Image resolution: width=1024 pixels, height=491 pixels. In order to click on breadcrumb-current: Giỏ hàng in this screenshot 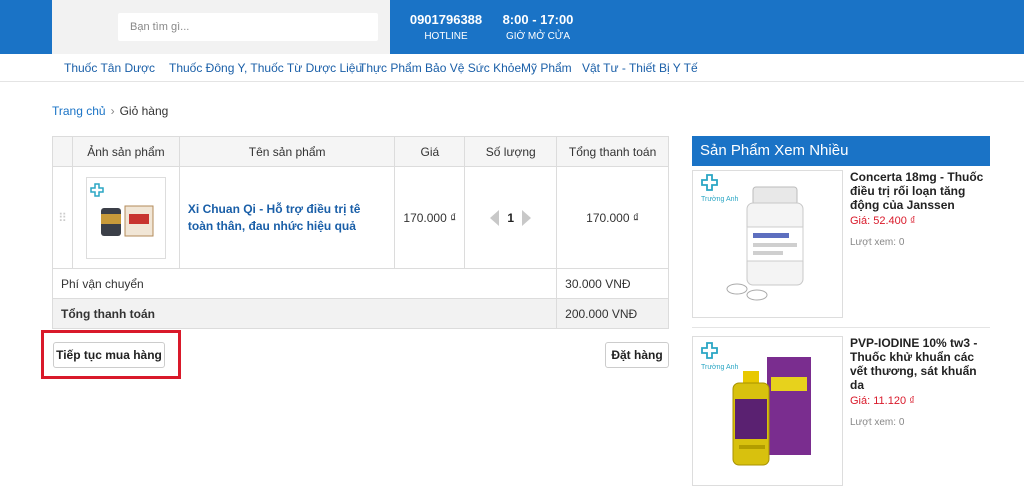, I will do `click(144, 111)`.